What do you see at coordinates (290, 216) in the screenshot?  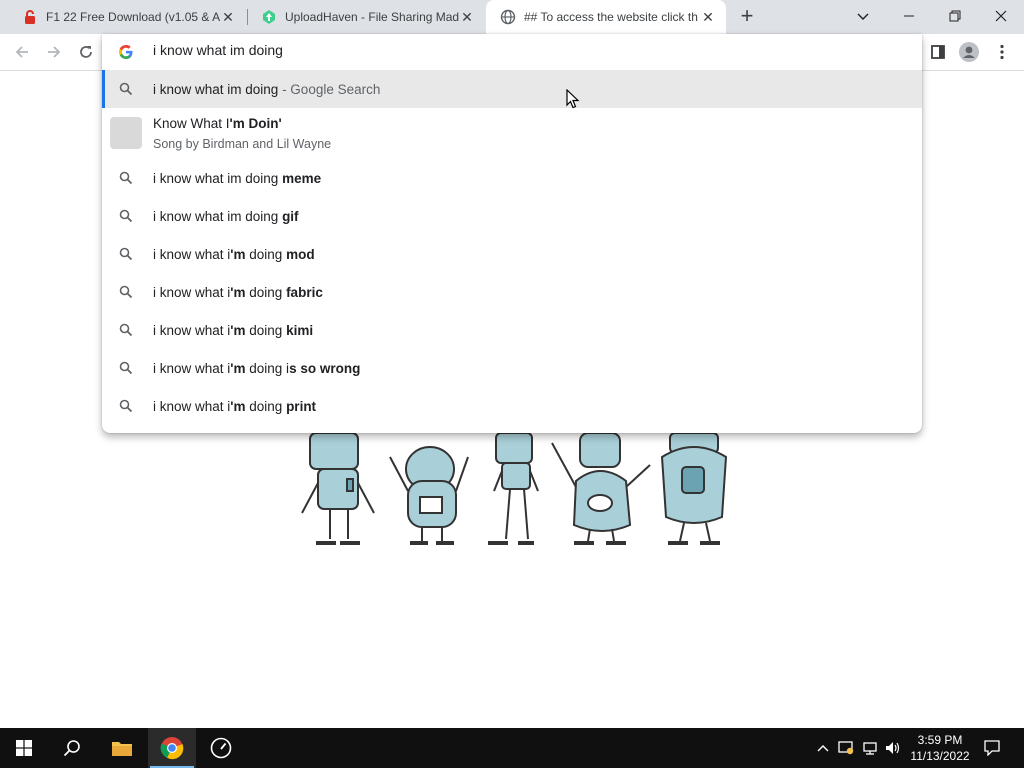 I see `suggestion-bold: gif` at bounding box center [290, 216].